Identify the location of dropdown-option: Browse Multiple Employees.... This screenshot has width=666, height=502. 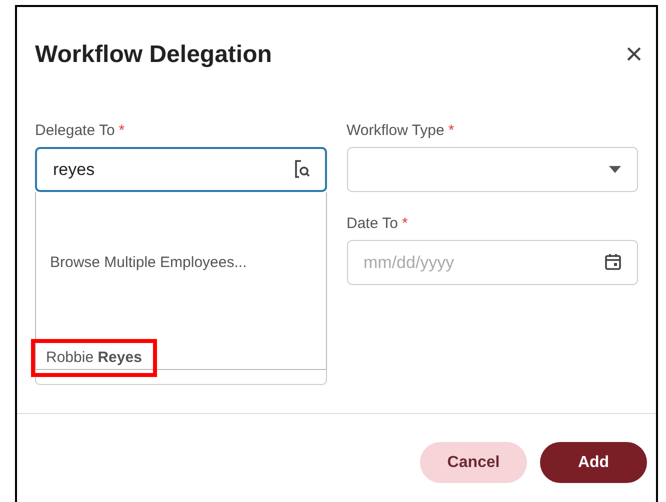
(148, 263).